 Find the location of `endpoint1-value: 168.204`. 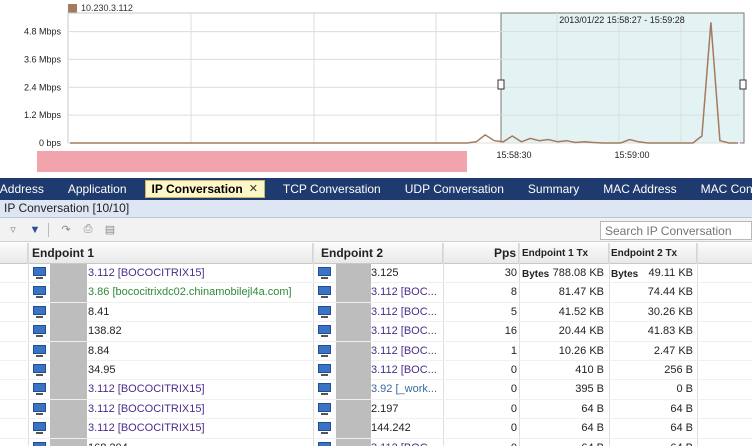

endpoint1-value: 168.204 is located at coordinates (200, 442).